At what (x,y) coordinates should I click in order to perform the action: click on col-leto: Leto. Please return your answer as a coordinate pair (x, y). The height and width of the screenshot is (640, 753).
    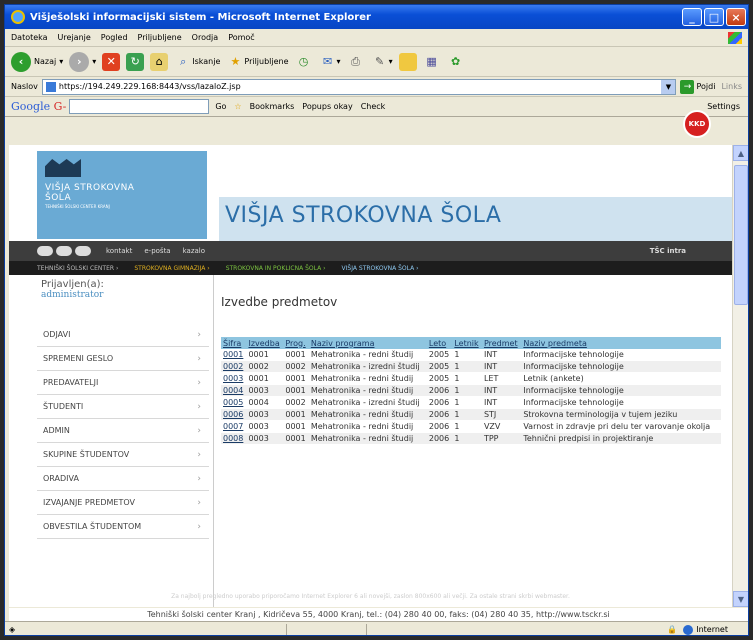
    Looking at the image, I should click on (439, 343).